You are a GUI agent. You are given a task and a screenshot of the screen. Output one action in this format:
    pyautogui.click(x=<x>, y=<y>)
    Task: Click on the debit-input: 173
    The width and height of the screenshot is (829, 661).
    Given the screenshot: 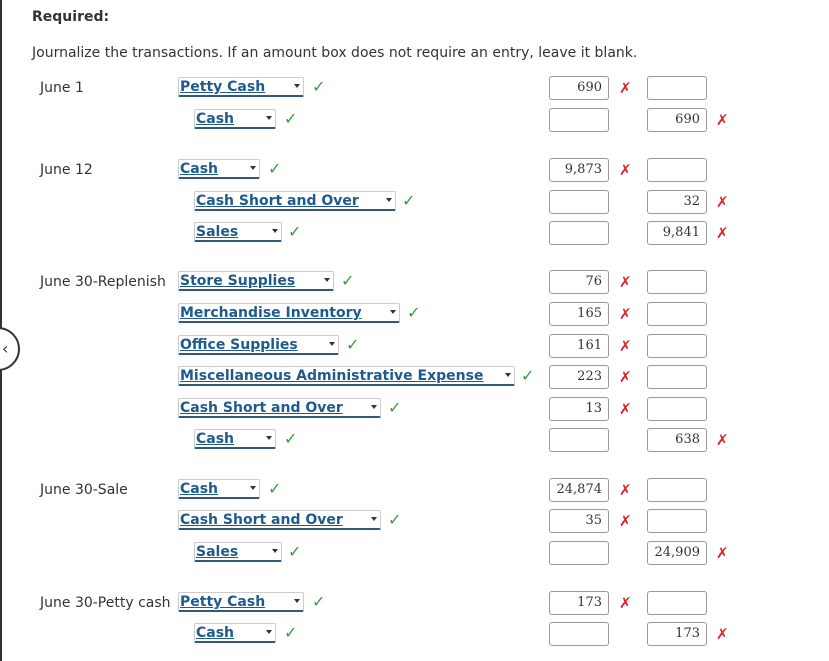 What is the action you would take?
    pyautogui.click(x=579, y=603)
    